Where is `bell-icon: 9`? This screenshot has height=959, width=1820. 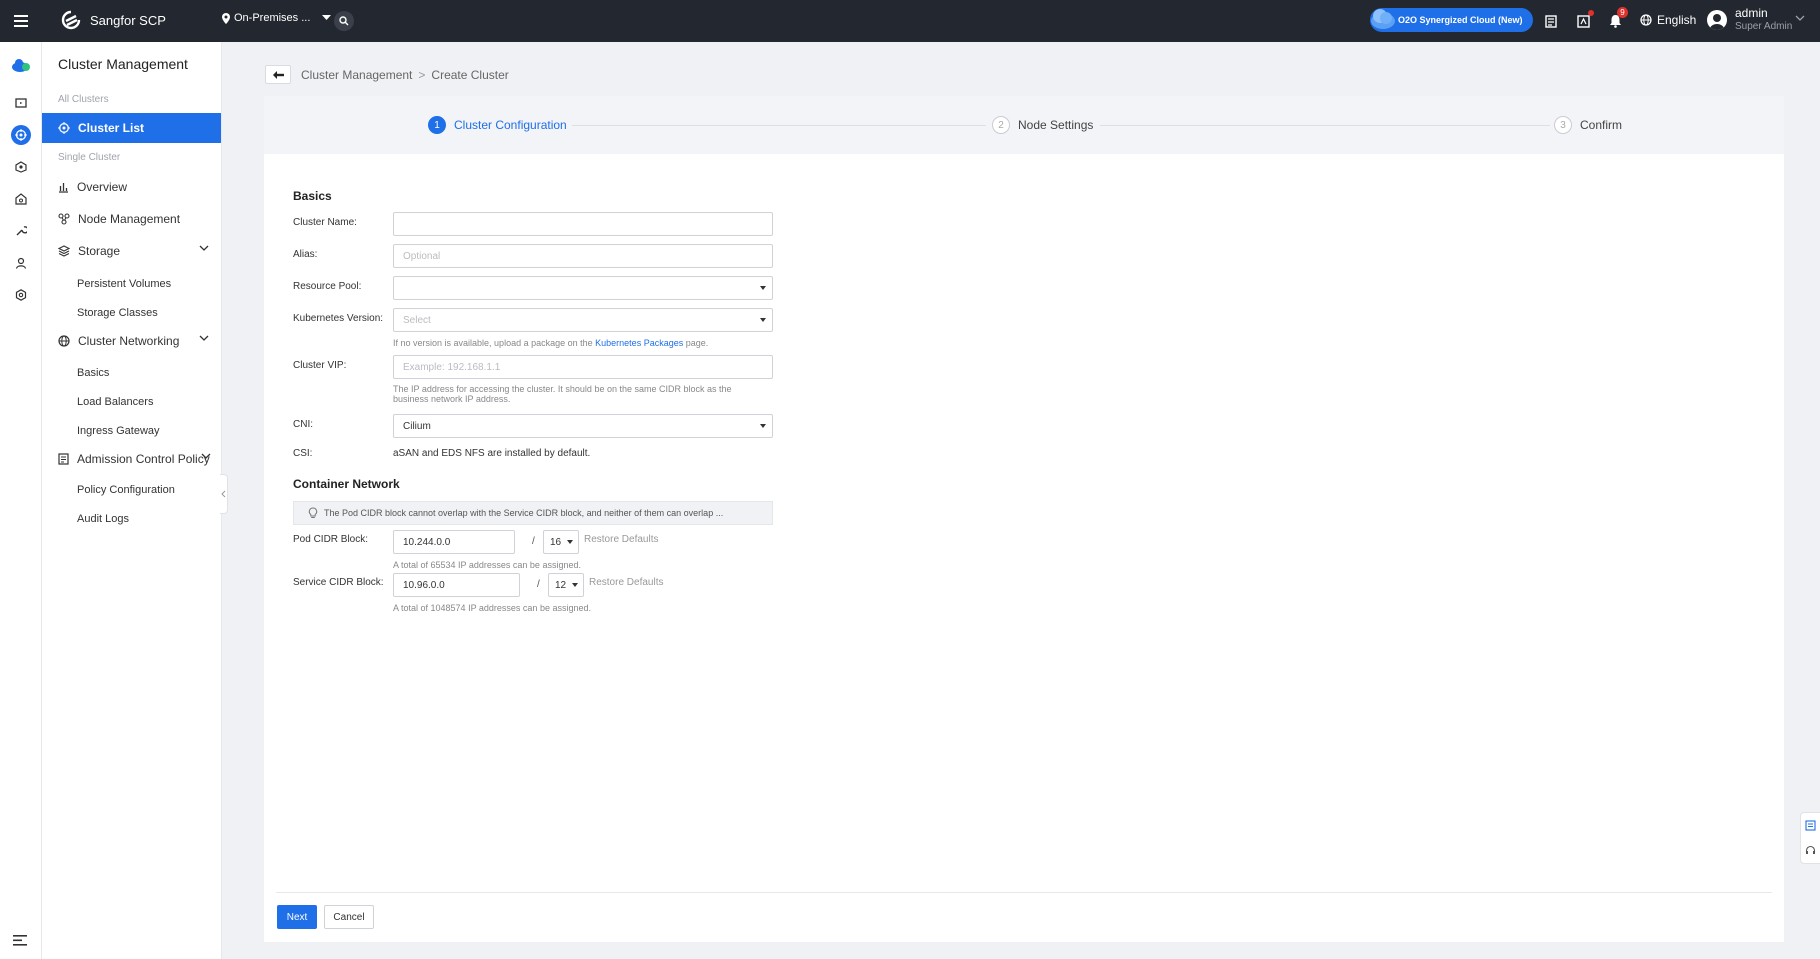
bell-icon: 9 is located at coordinates (1617, 18).